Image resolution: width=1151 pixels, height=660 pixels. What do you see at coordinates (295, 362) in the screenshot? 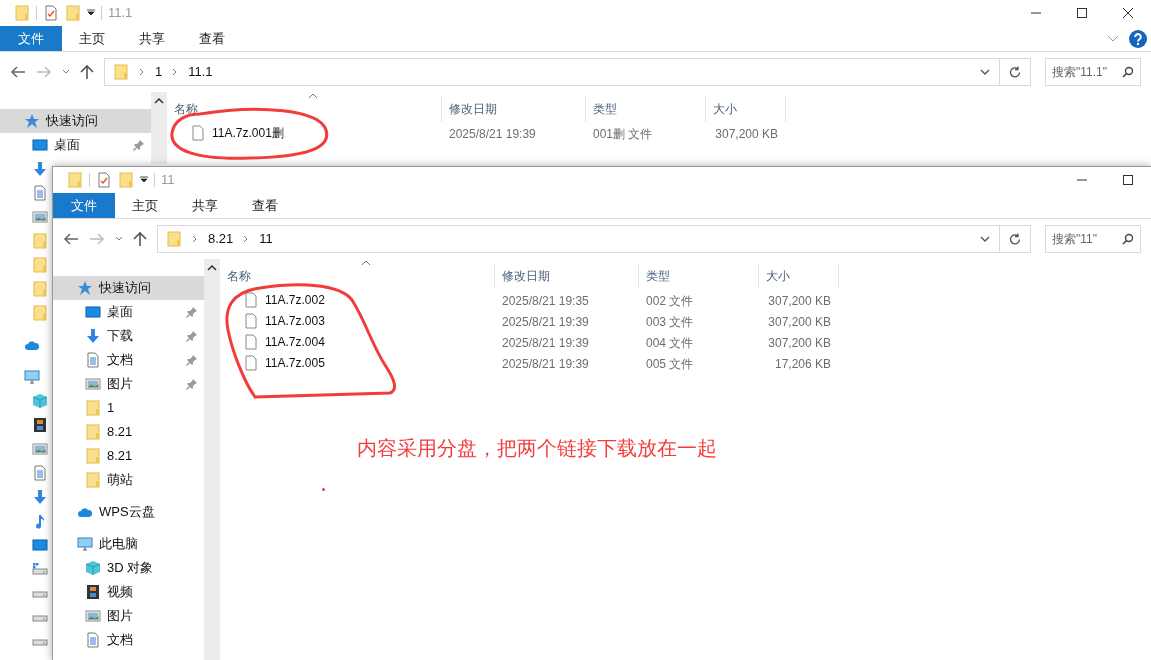
I see `file-name: 11A.7z.005` at bounding box center [295, 362].